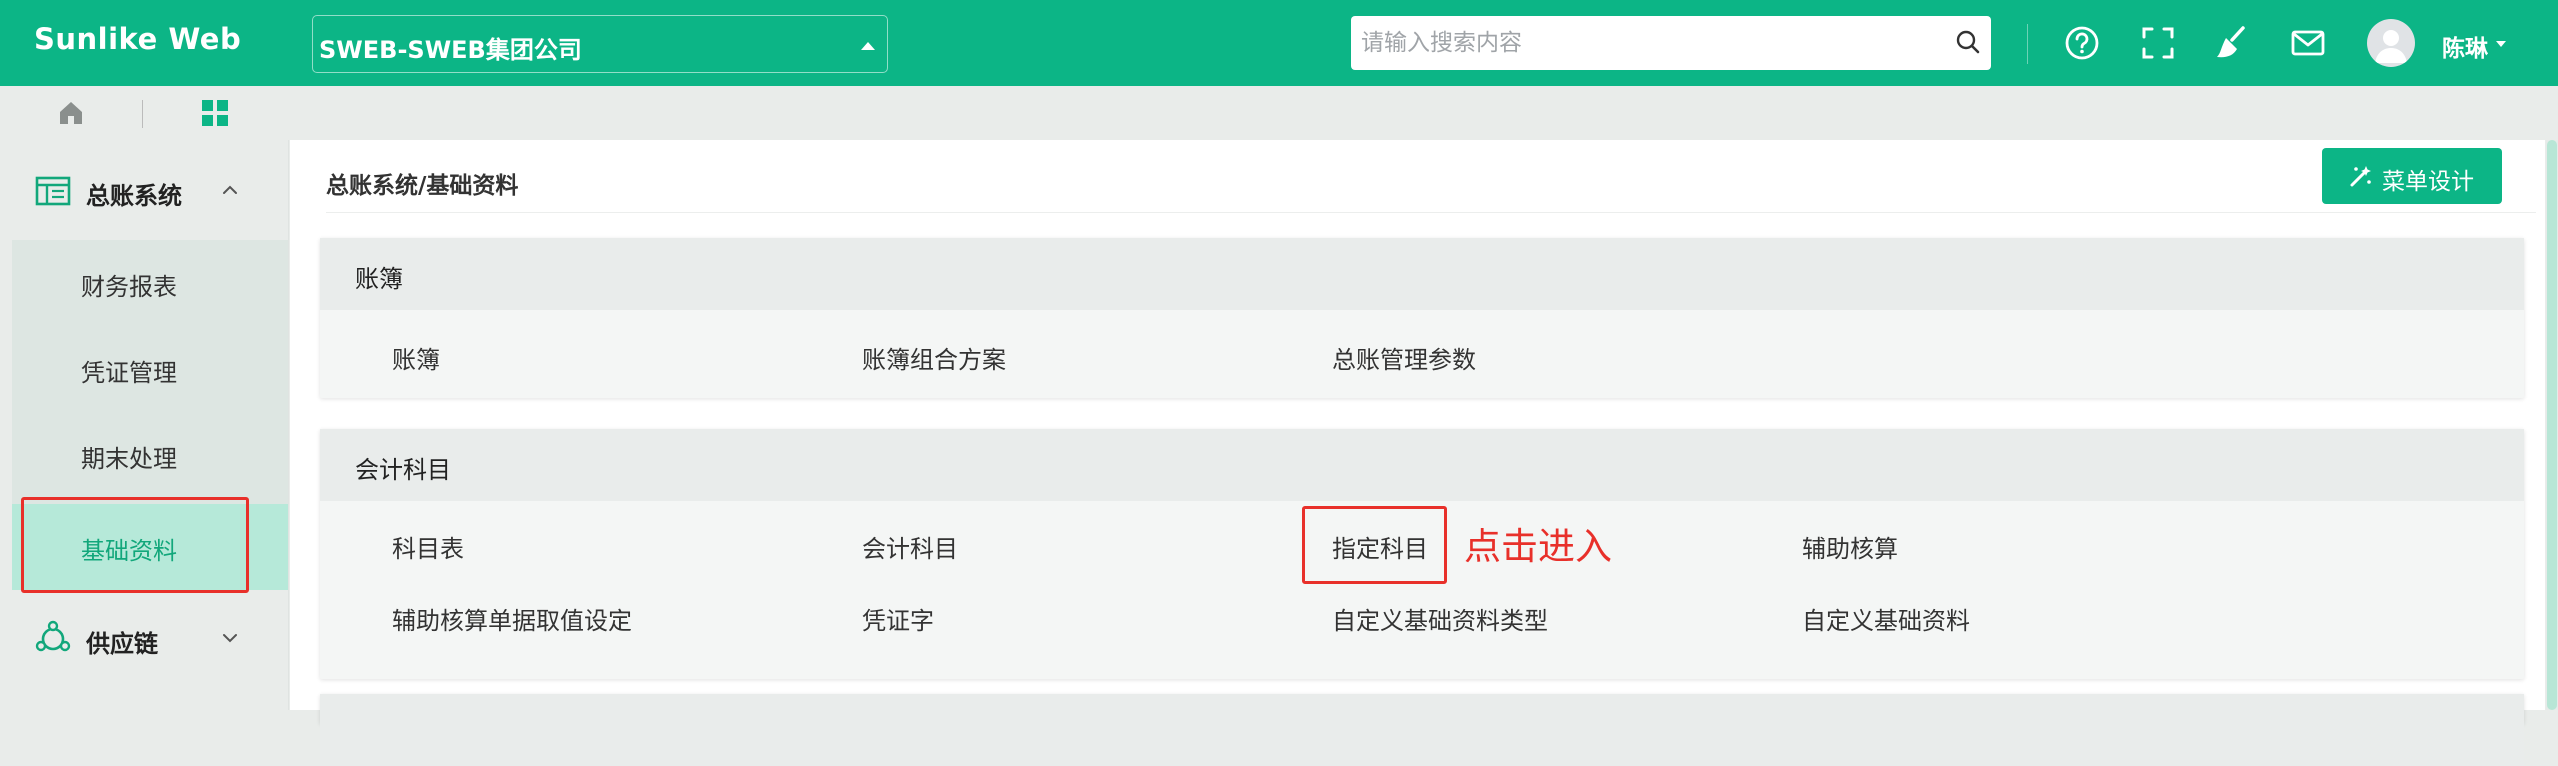 This screenshot has height=766, width=2558. I want to click on menu-design-label: 菜单设计, so click(2428, 181).